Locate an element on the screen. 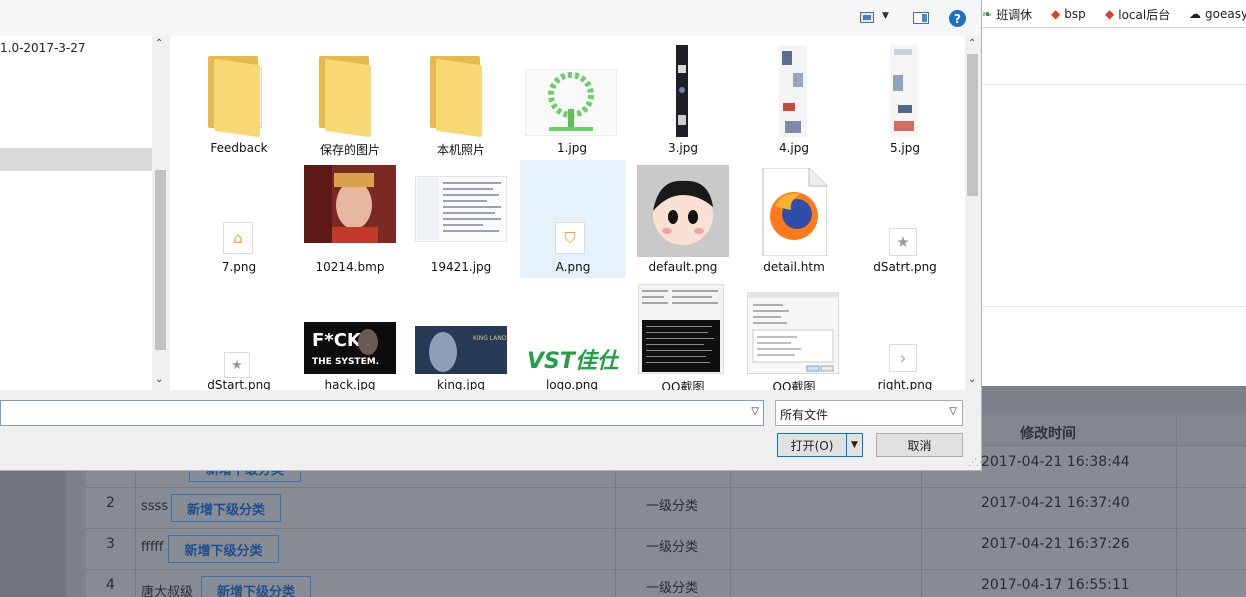  page-content is located at coordinates (1113, 207).